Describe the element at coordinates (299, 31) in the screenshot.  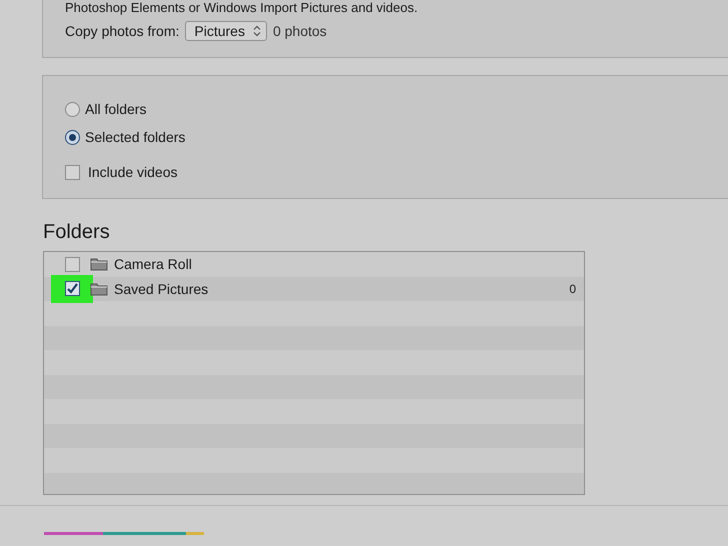
I see `photo-count: 0 photos` at that location.